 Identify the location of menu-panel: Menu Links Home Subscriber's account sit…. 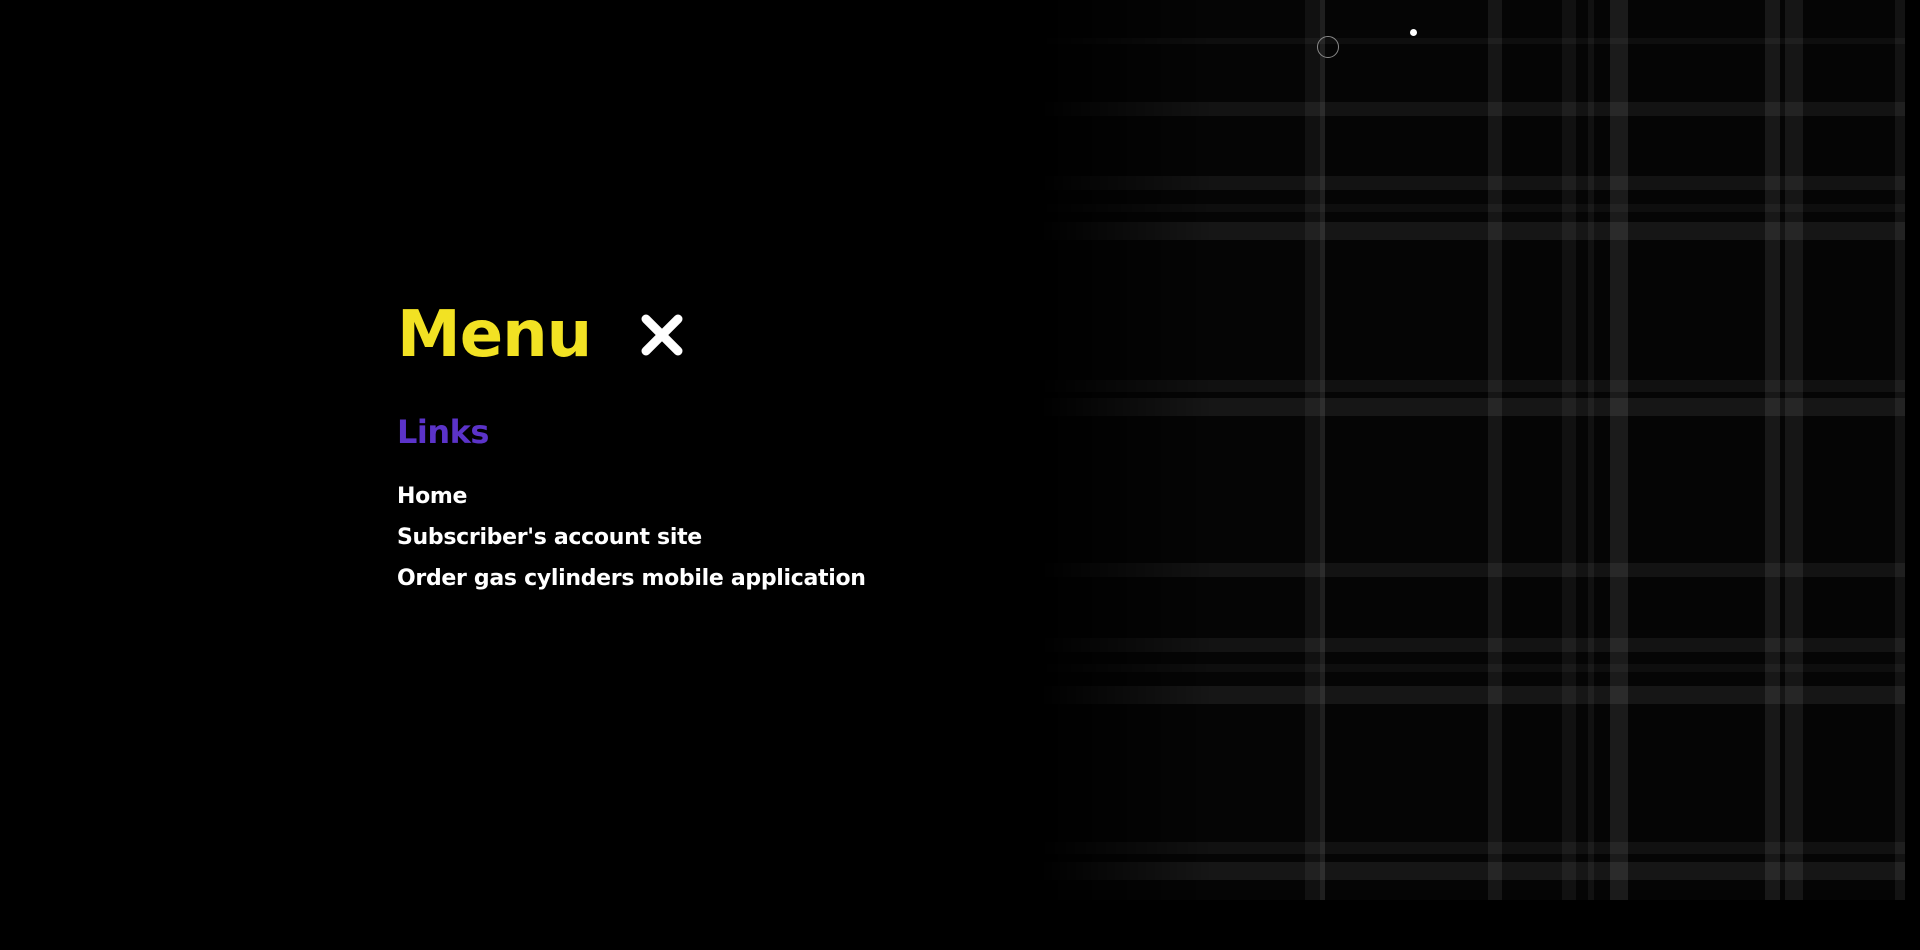
(631, 448).